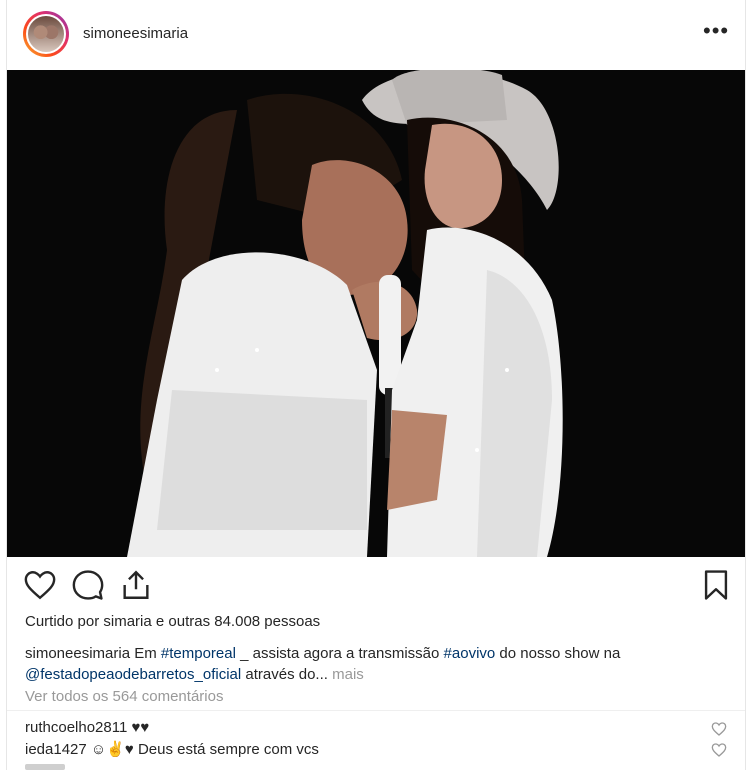 The height and width of the screenshot is (770, 750). I want to click on hashtag-temporeal: #temporeal, so click(198, 653).